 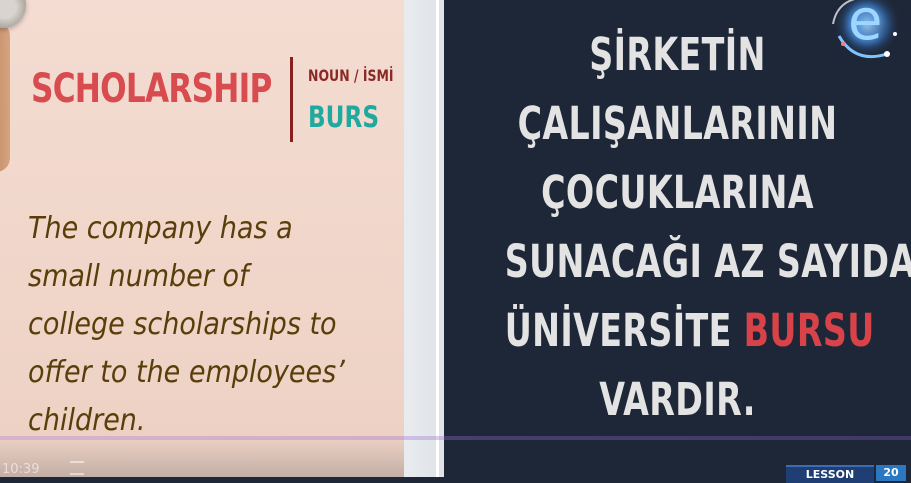 What do you see at coordinates (160, 228) in the screenshot?
I see `example-line: The company has a` at bounding box center [160, 228].